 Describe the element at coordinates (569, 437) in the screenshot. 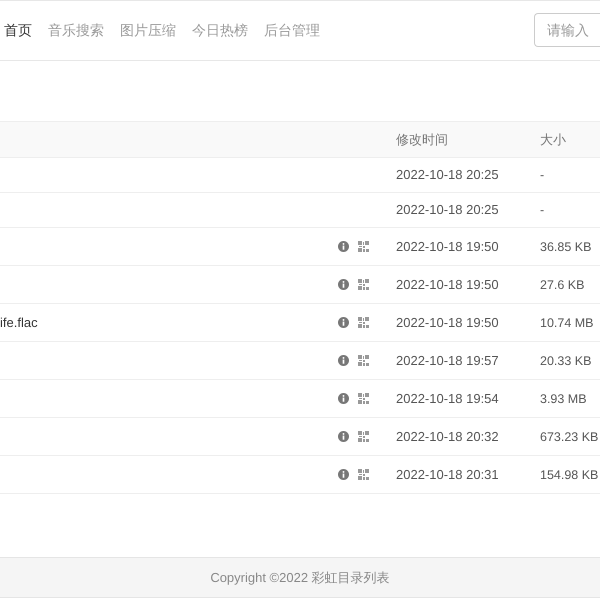

I see `file-size: 673.23 KB` at that location.